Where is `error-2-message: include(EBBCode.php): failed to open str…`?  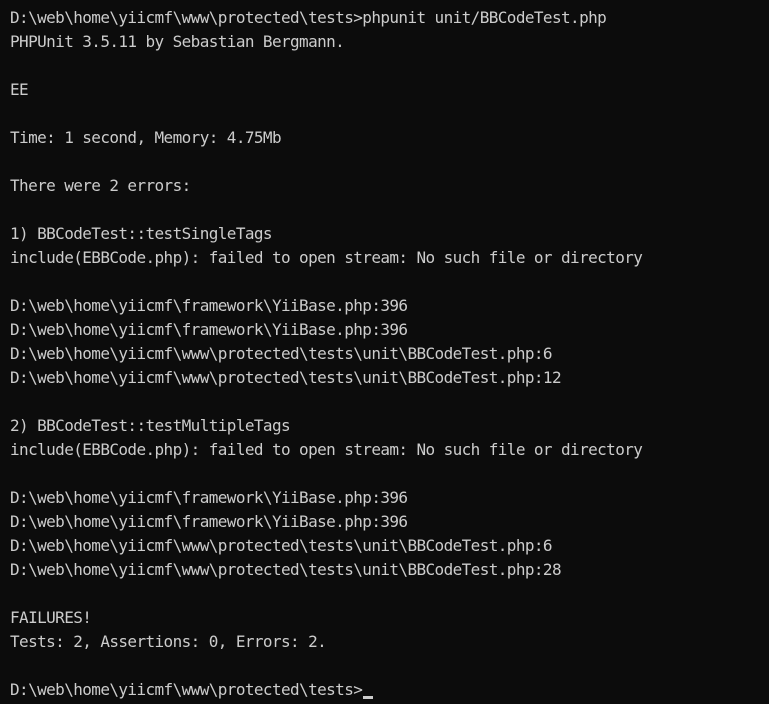 error-2-message: include(EBBCode.php): failed to open str… is located at coordinates (326, 449).